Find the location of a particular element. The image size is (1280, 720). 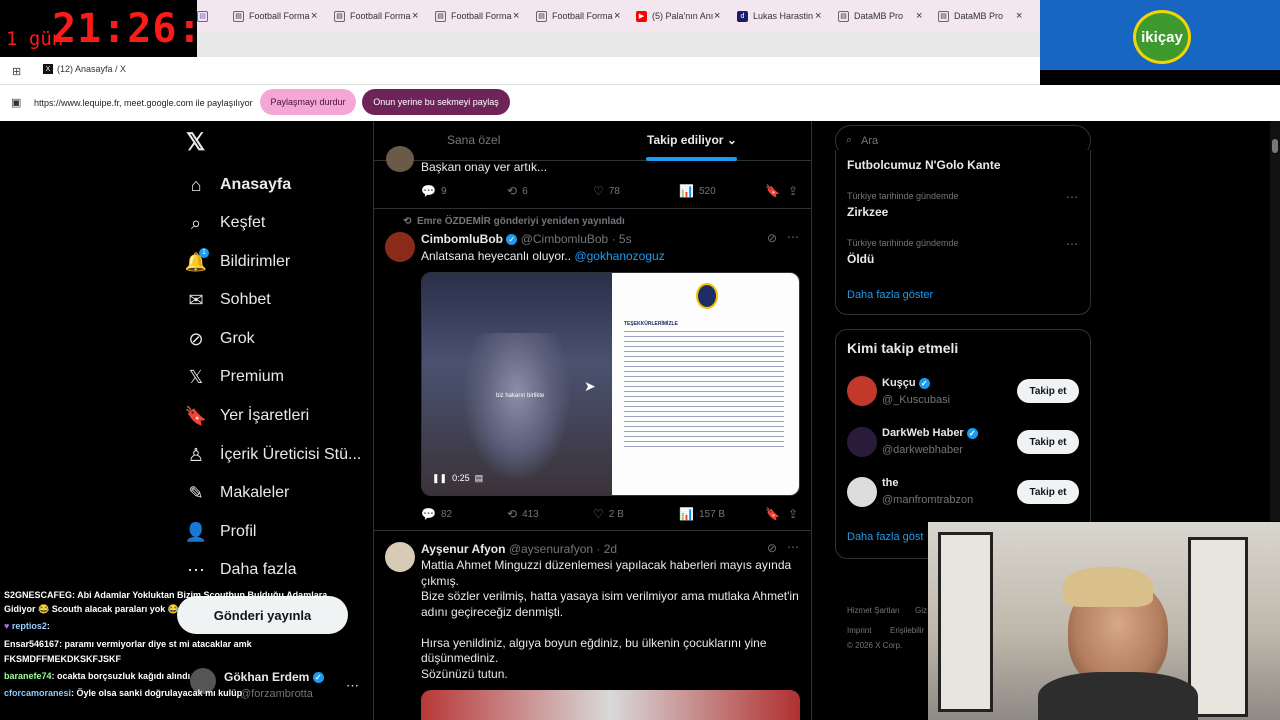

post-line: Sözünüzü tutun. is located at coordinates (464, 673).